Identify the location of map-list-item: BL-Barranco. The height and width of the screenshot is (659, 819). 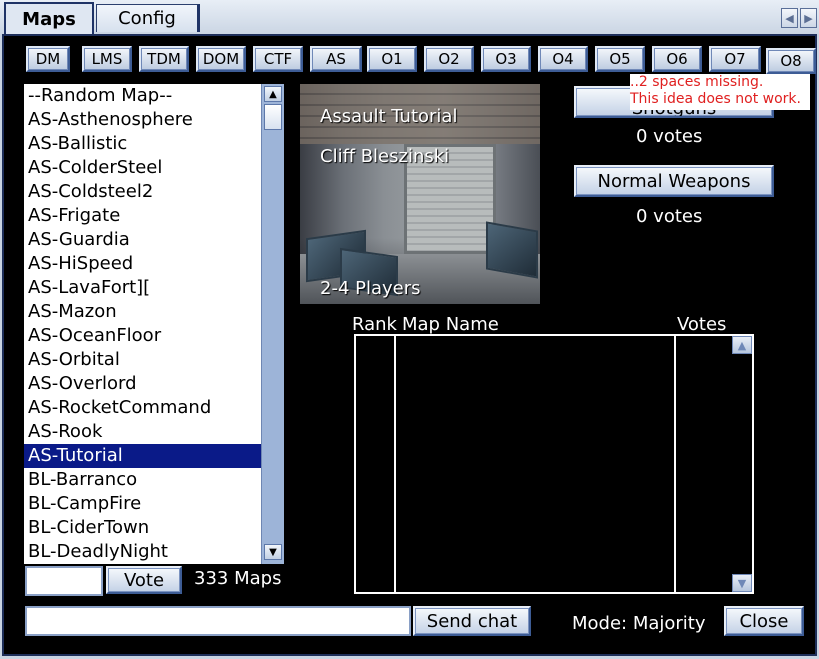
(142, 480).